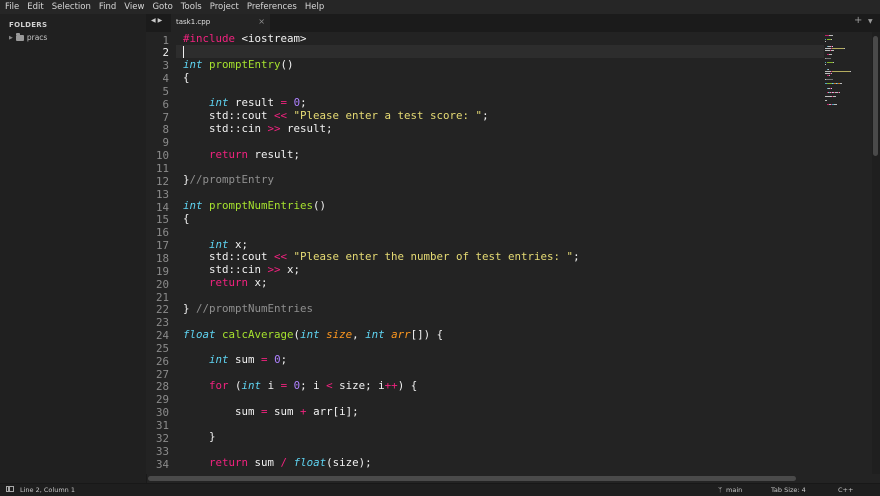 The image size is (880, 496). I want to click on minimap, so click(848, 253).